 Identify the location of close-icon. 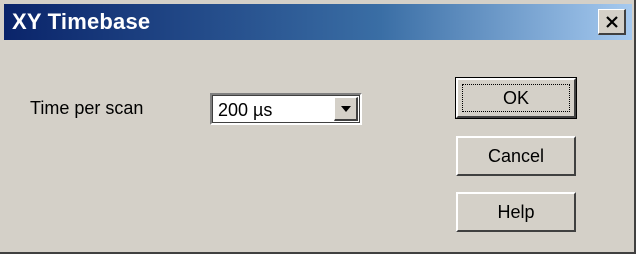
(612, 21).